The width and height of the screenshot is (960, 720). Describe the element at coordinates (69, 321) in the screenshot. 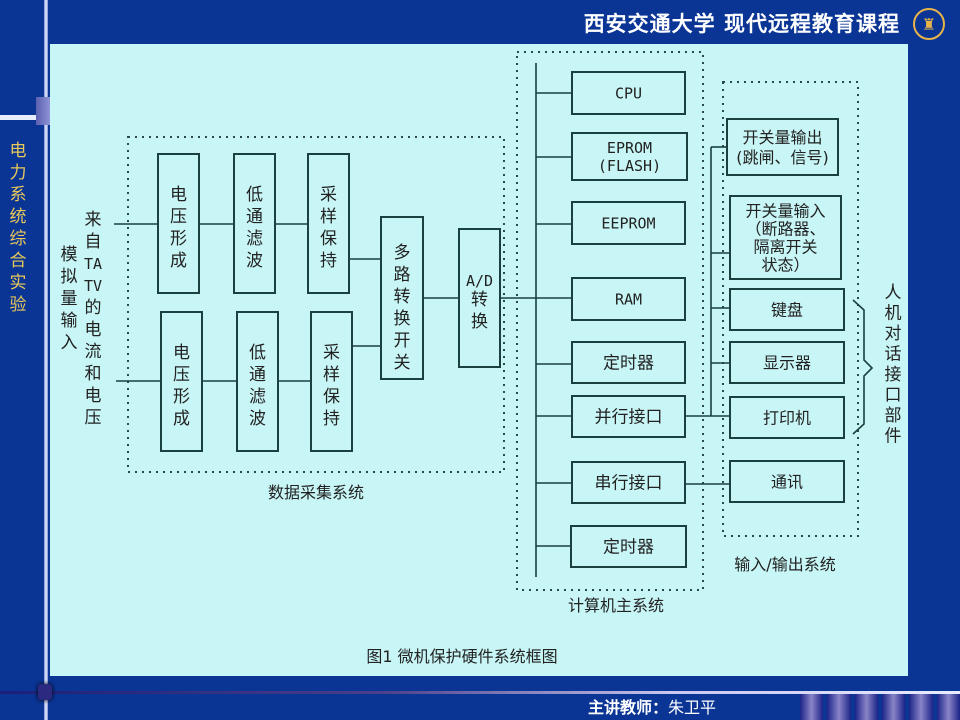

I see `analog-input-label: 输` at that location.